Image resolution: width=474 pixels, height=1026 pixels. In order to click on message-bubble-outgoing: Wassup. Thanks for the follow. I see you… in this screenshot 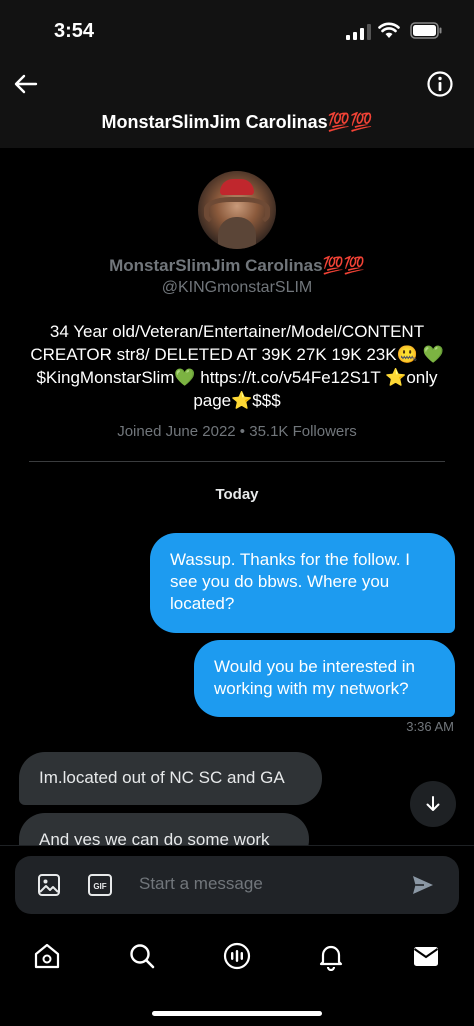, I will do `click(302, 583)`.